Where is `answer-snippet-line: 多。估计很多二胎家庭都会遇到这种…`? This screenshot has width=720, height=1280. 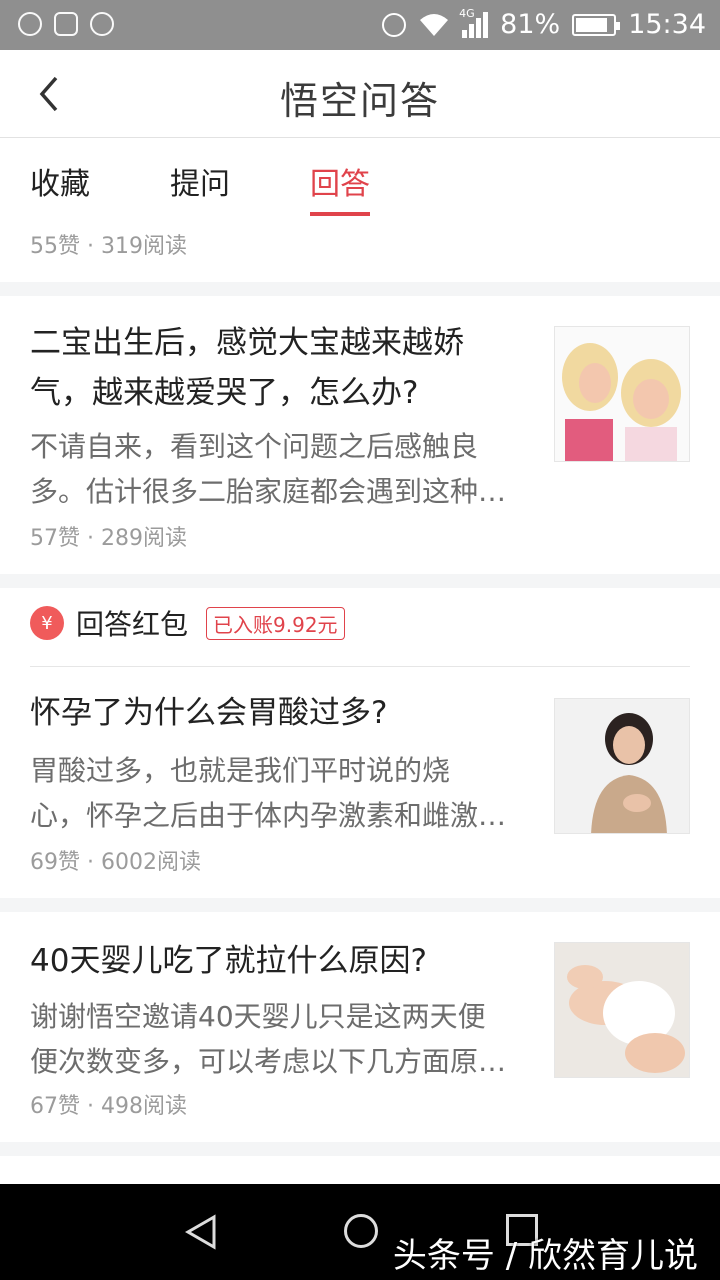
answer-snippet-line: 多。估计很多二胎家庭都会遇到这种… is located at coordinates (268, 491).